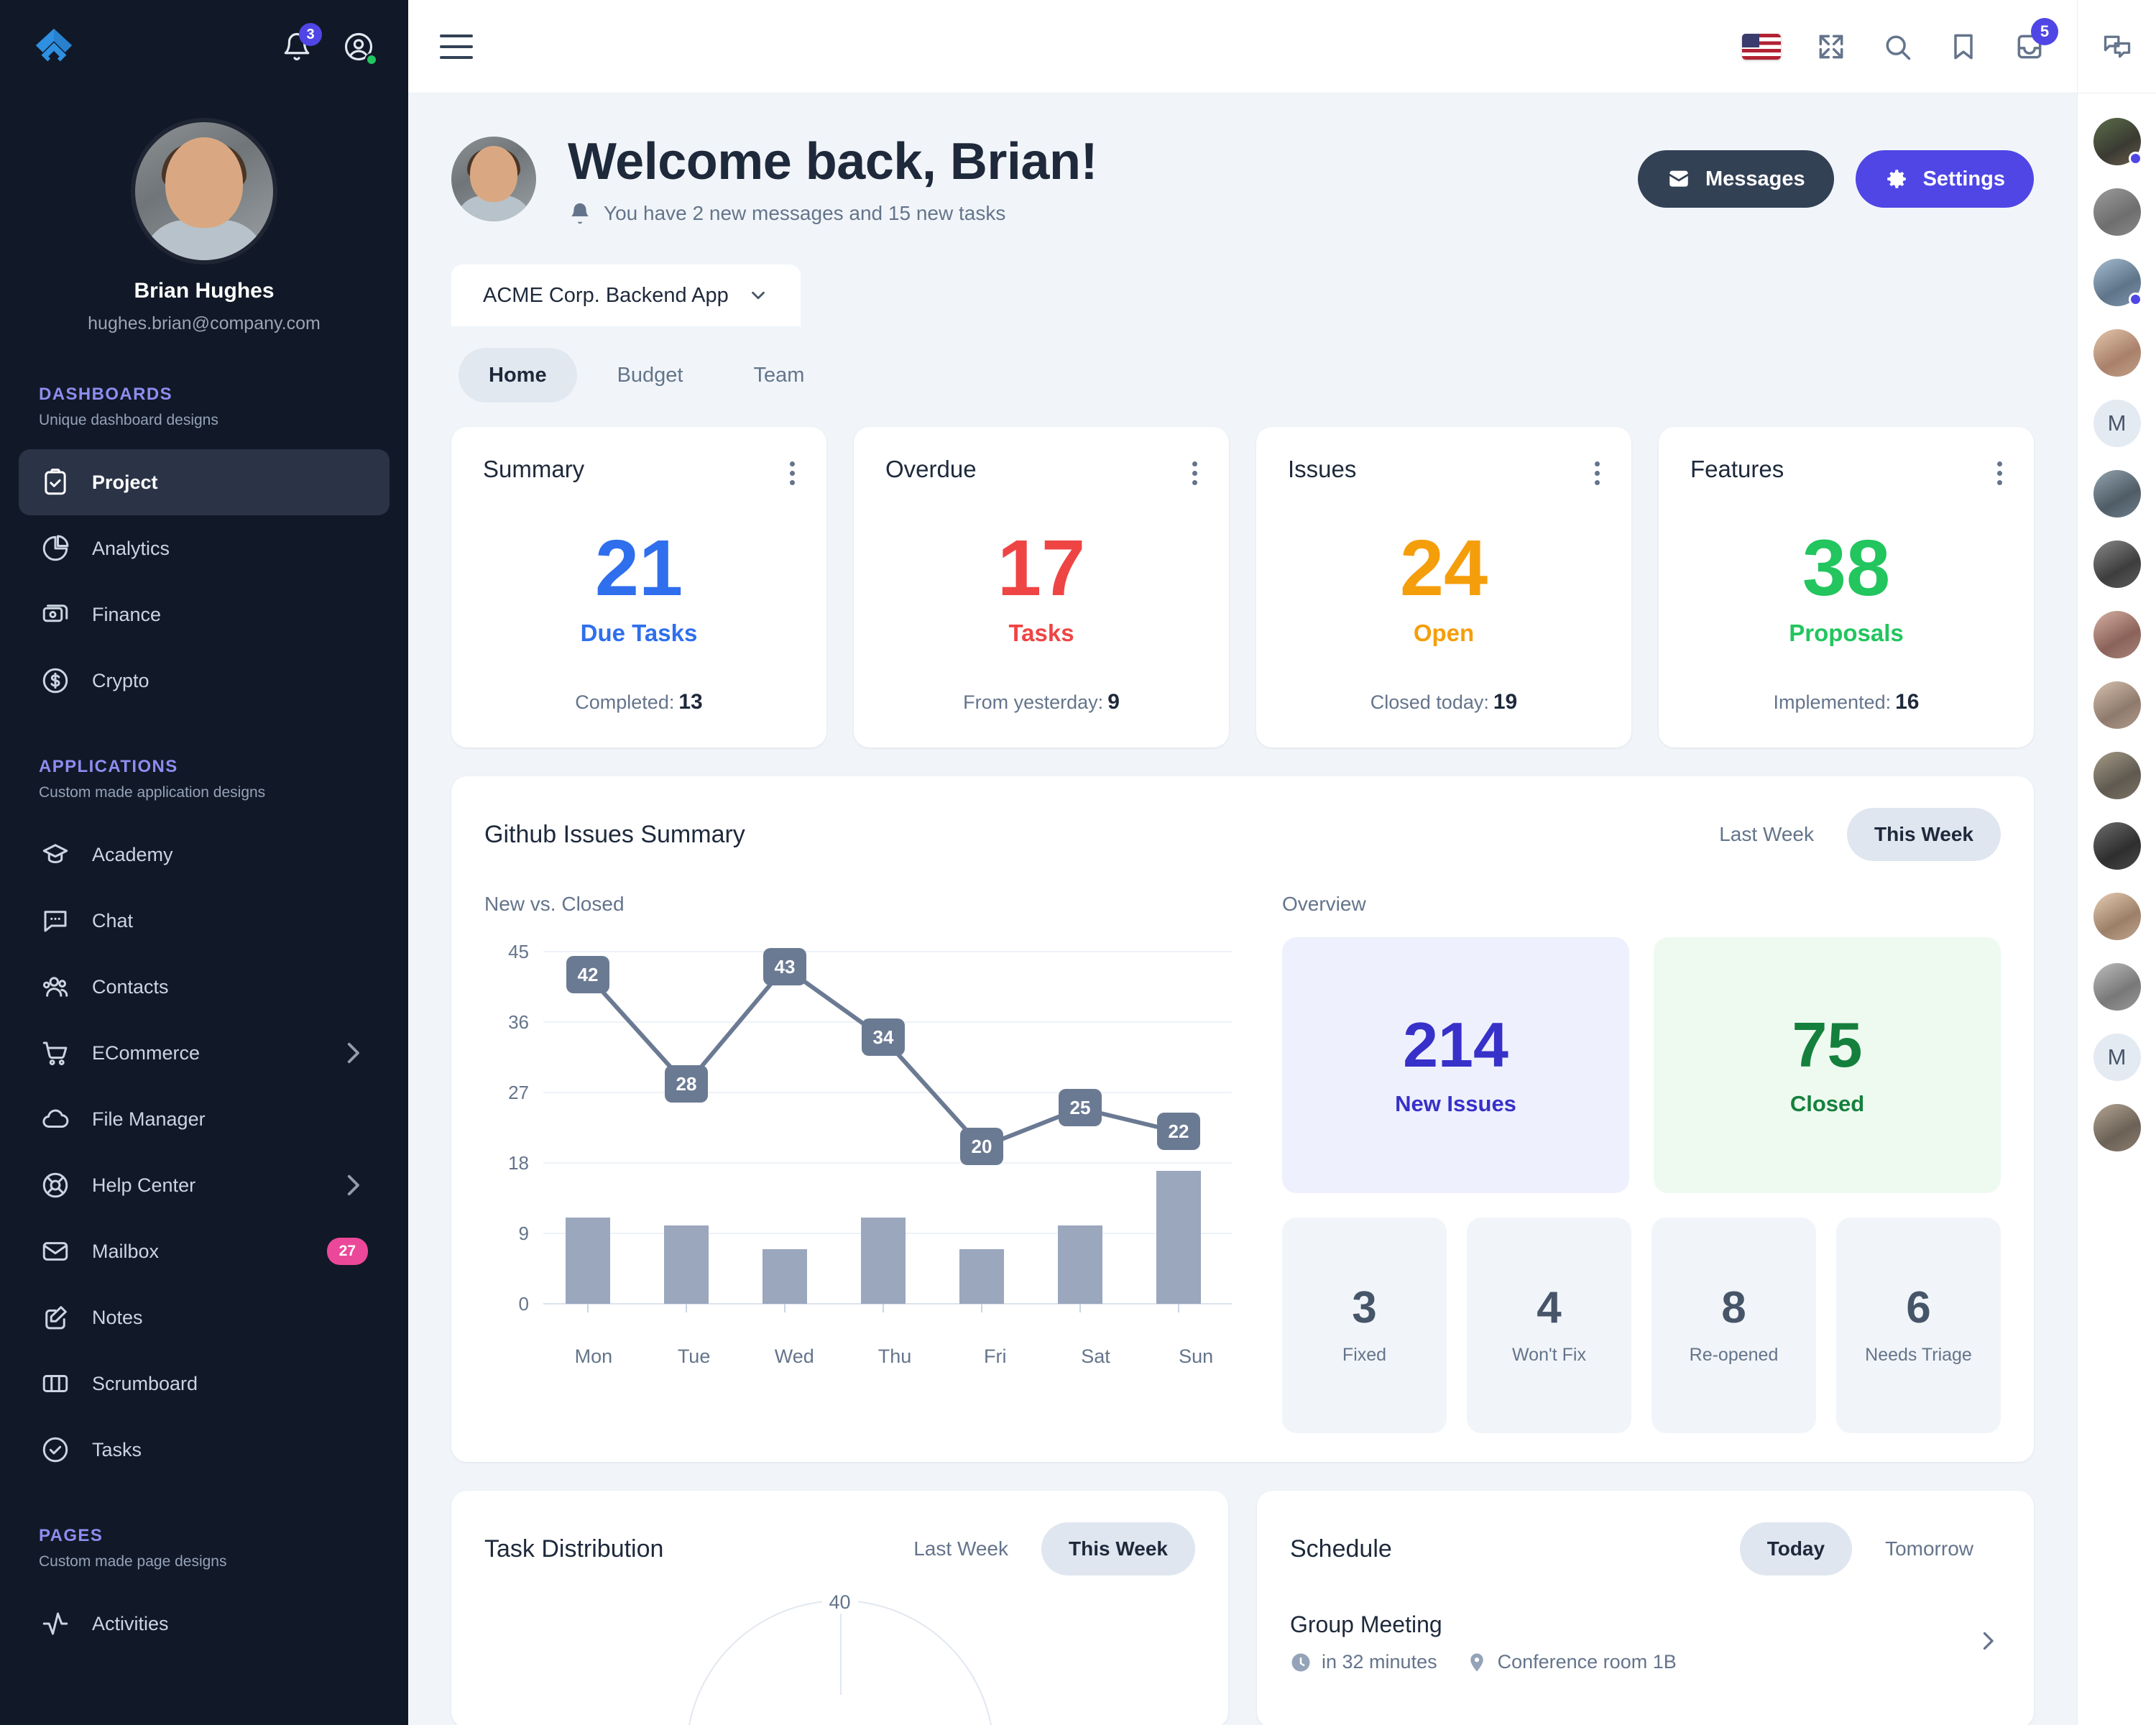 Image resolution: width=2156 pixels, height=1725 pixels. I want to click on search-icon, so click(1897, 47).